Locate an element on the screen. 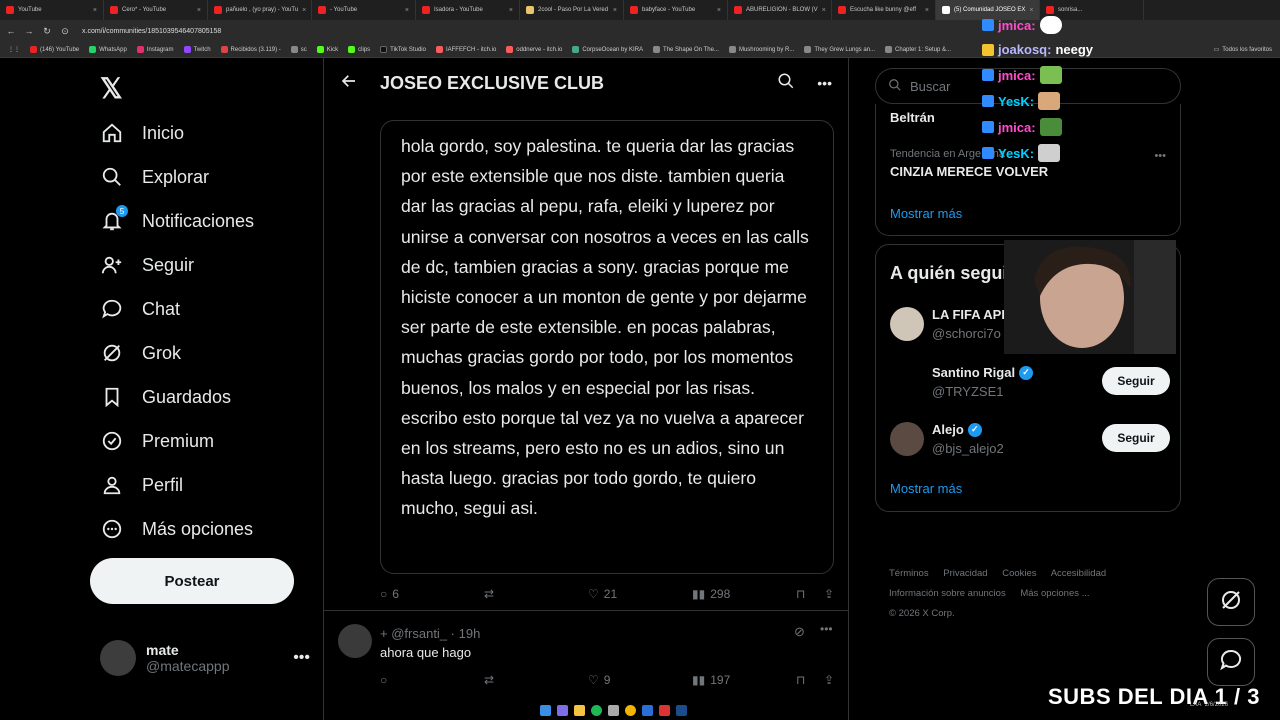  follow-suggestion: Santino Rigal ✓ @TRYZSE1 Seguir is located at coordinates (1030, 383).